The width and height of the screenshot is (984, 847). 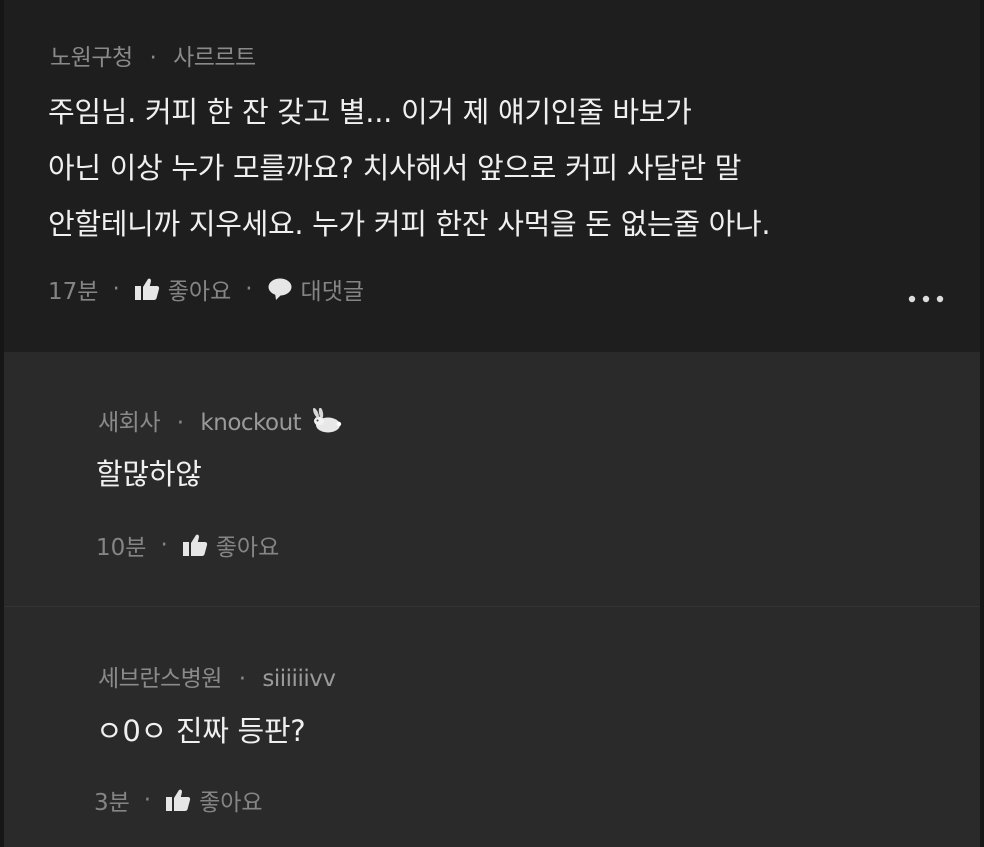 I want to click on more-horizontal-icon, so click(x=926, y=299).